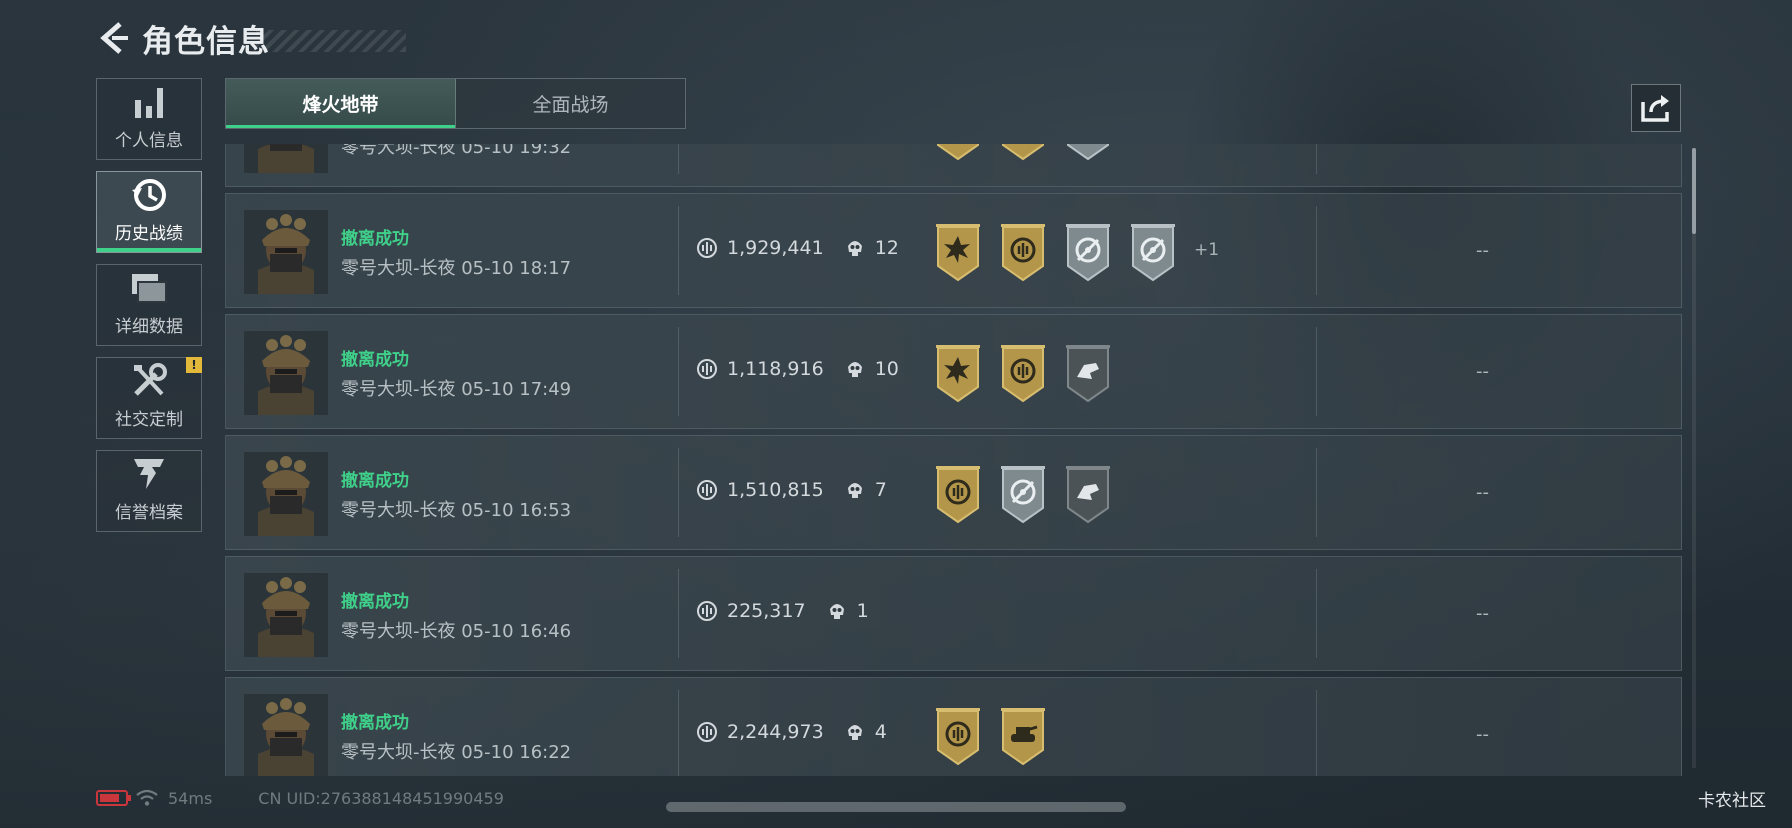  I want to click on match-stats: 1,118,916 10, so click(797, 369).